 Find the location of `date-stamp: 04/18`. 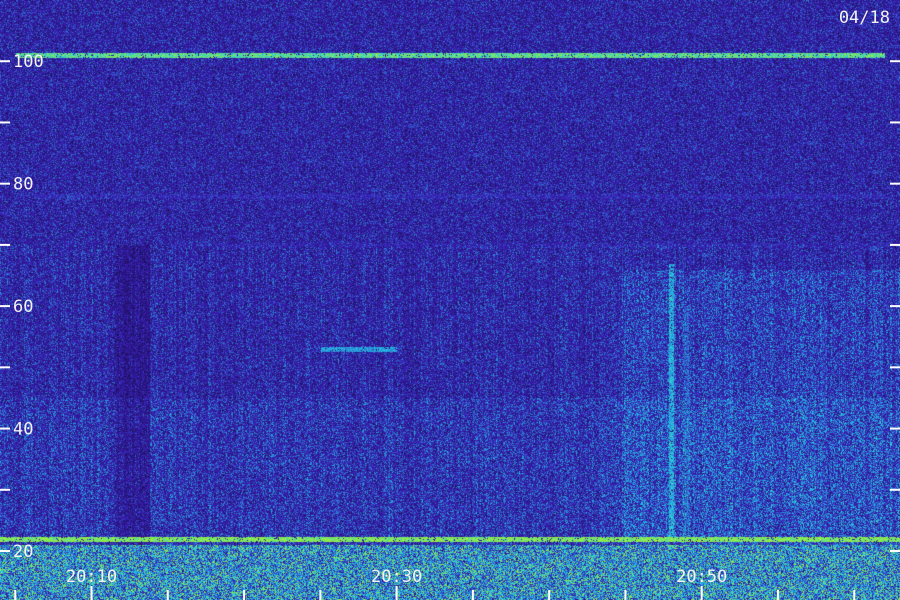

date-stamp: 04/18 is located at coordinates (864, 18).